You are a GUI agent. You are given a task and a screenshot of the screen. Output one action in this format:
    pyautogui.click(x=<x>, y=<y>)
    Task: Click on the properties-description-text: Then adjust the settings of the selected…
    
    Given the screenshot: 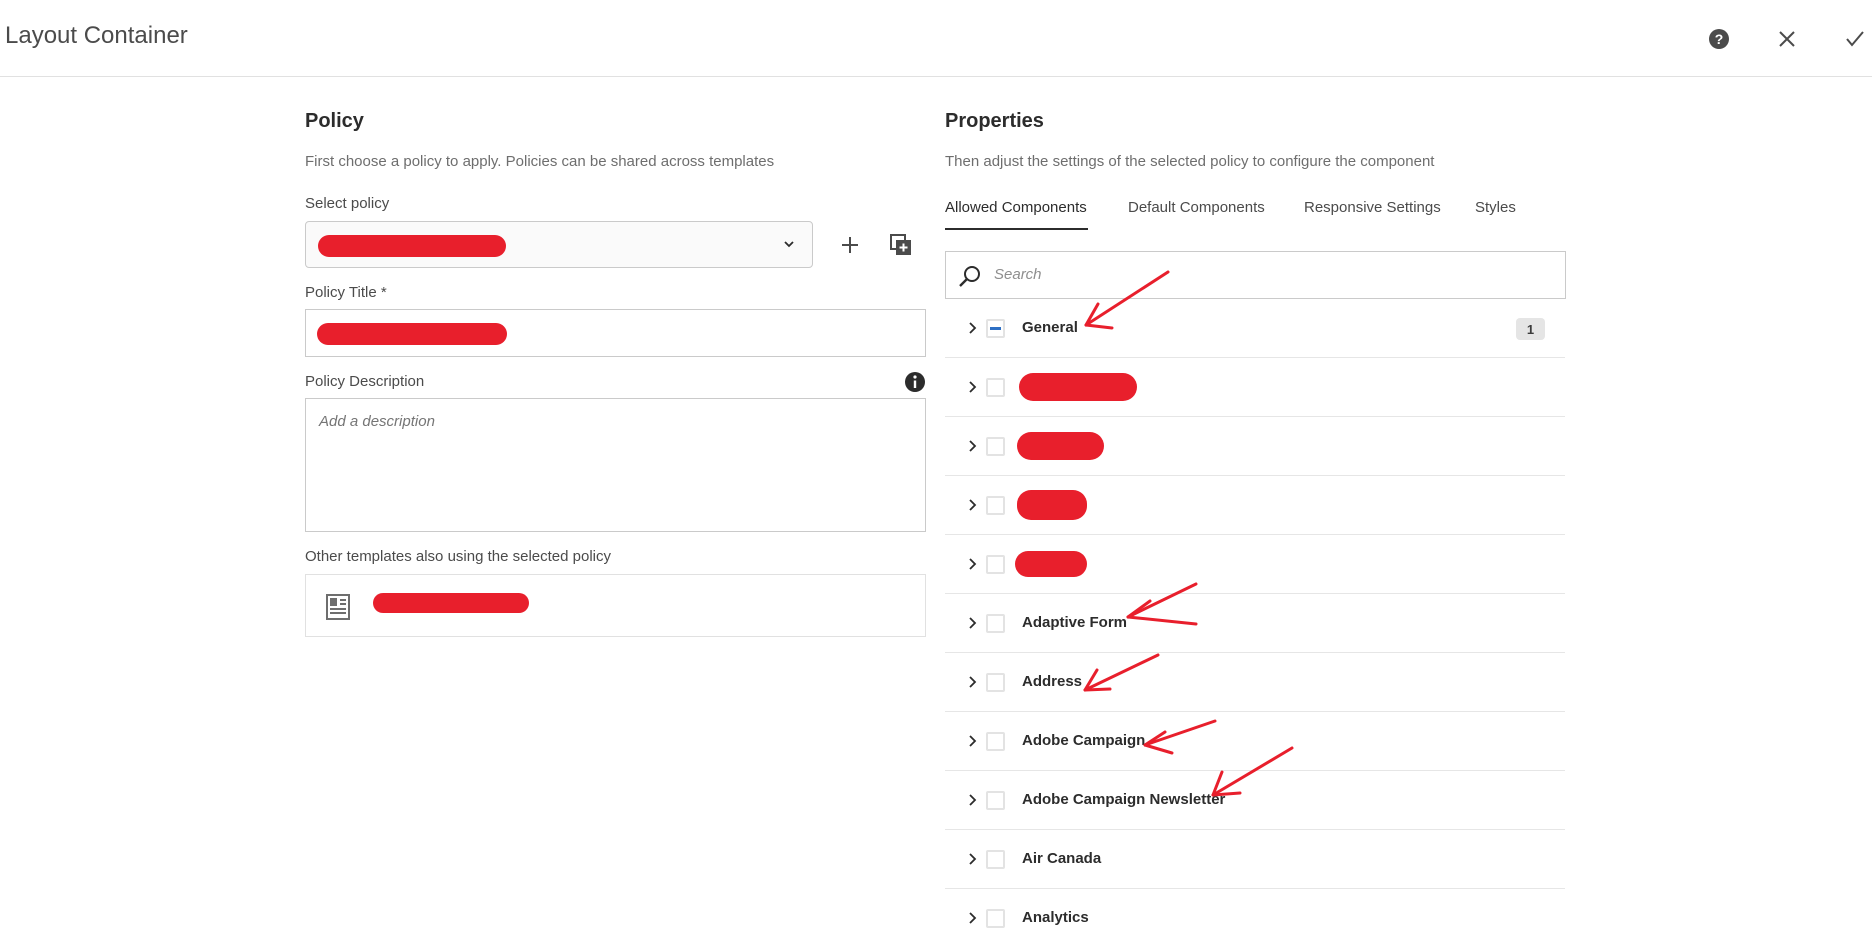 What is the action you would take?
    pyautogui.click(x=1190, y=161)
    